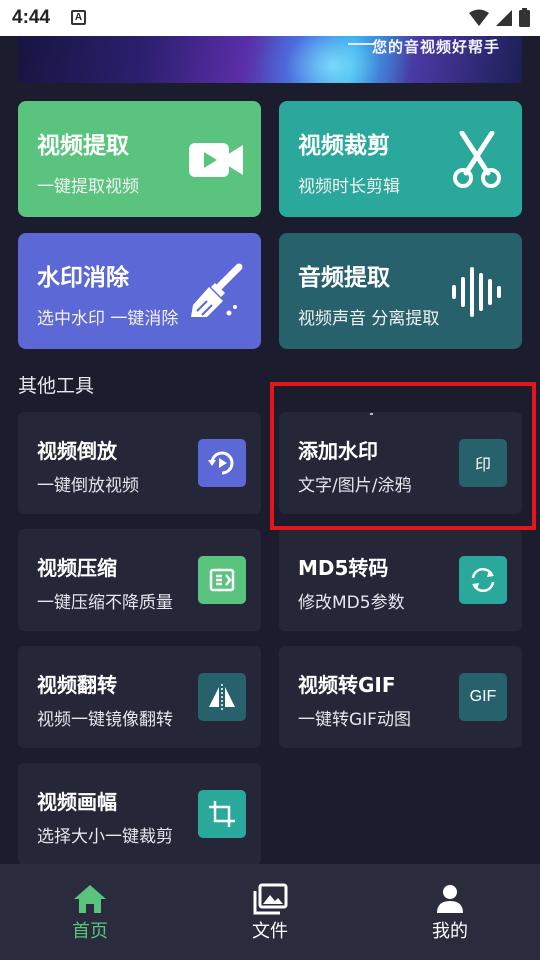  I want to click on compress-icon, so click(222, 580).